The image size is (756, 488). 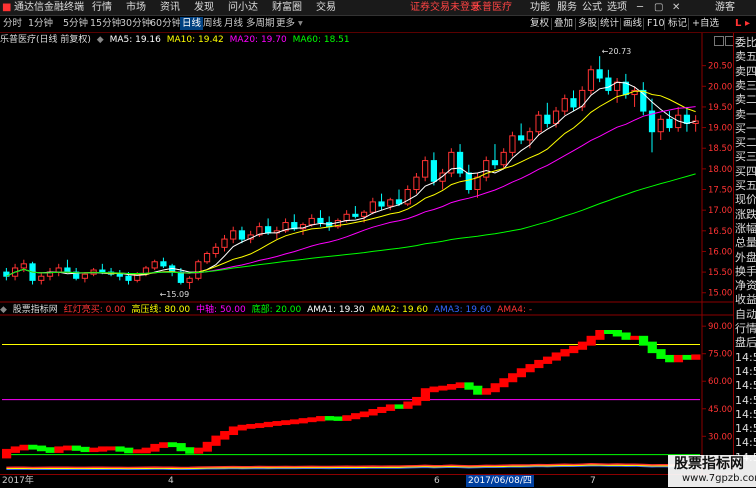 What do you see at coordinates (445, 7) in the screenshot?
I see `login-notice: 证券交易未登录` at bounding box center [445, 7].